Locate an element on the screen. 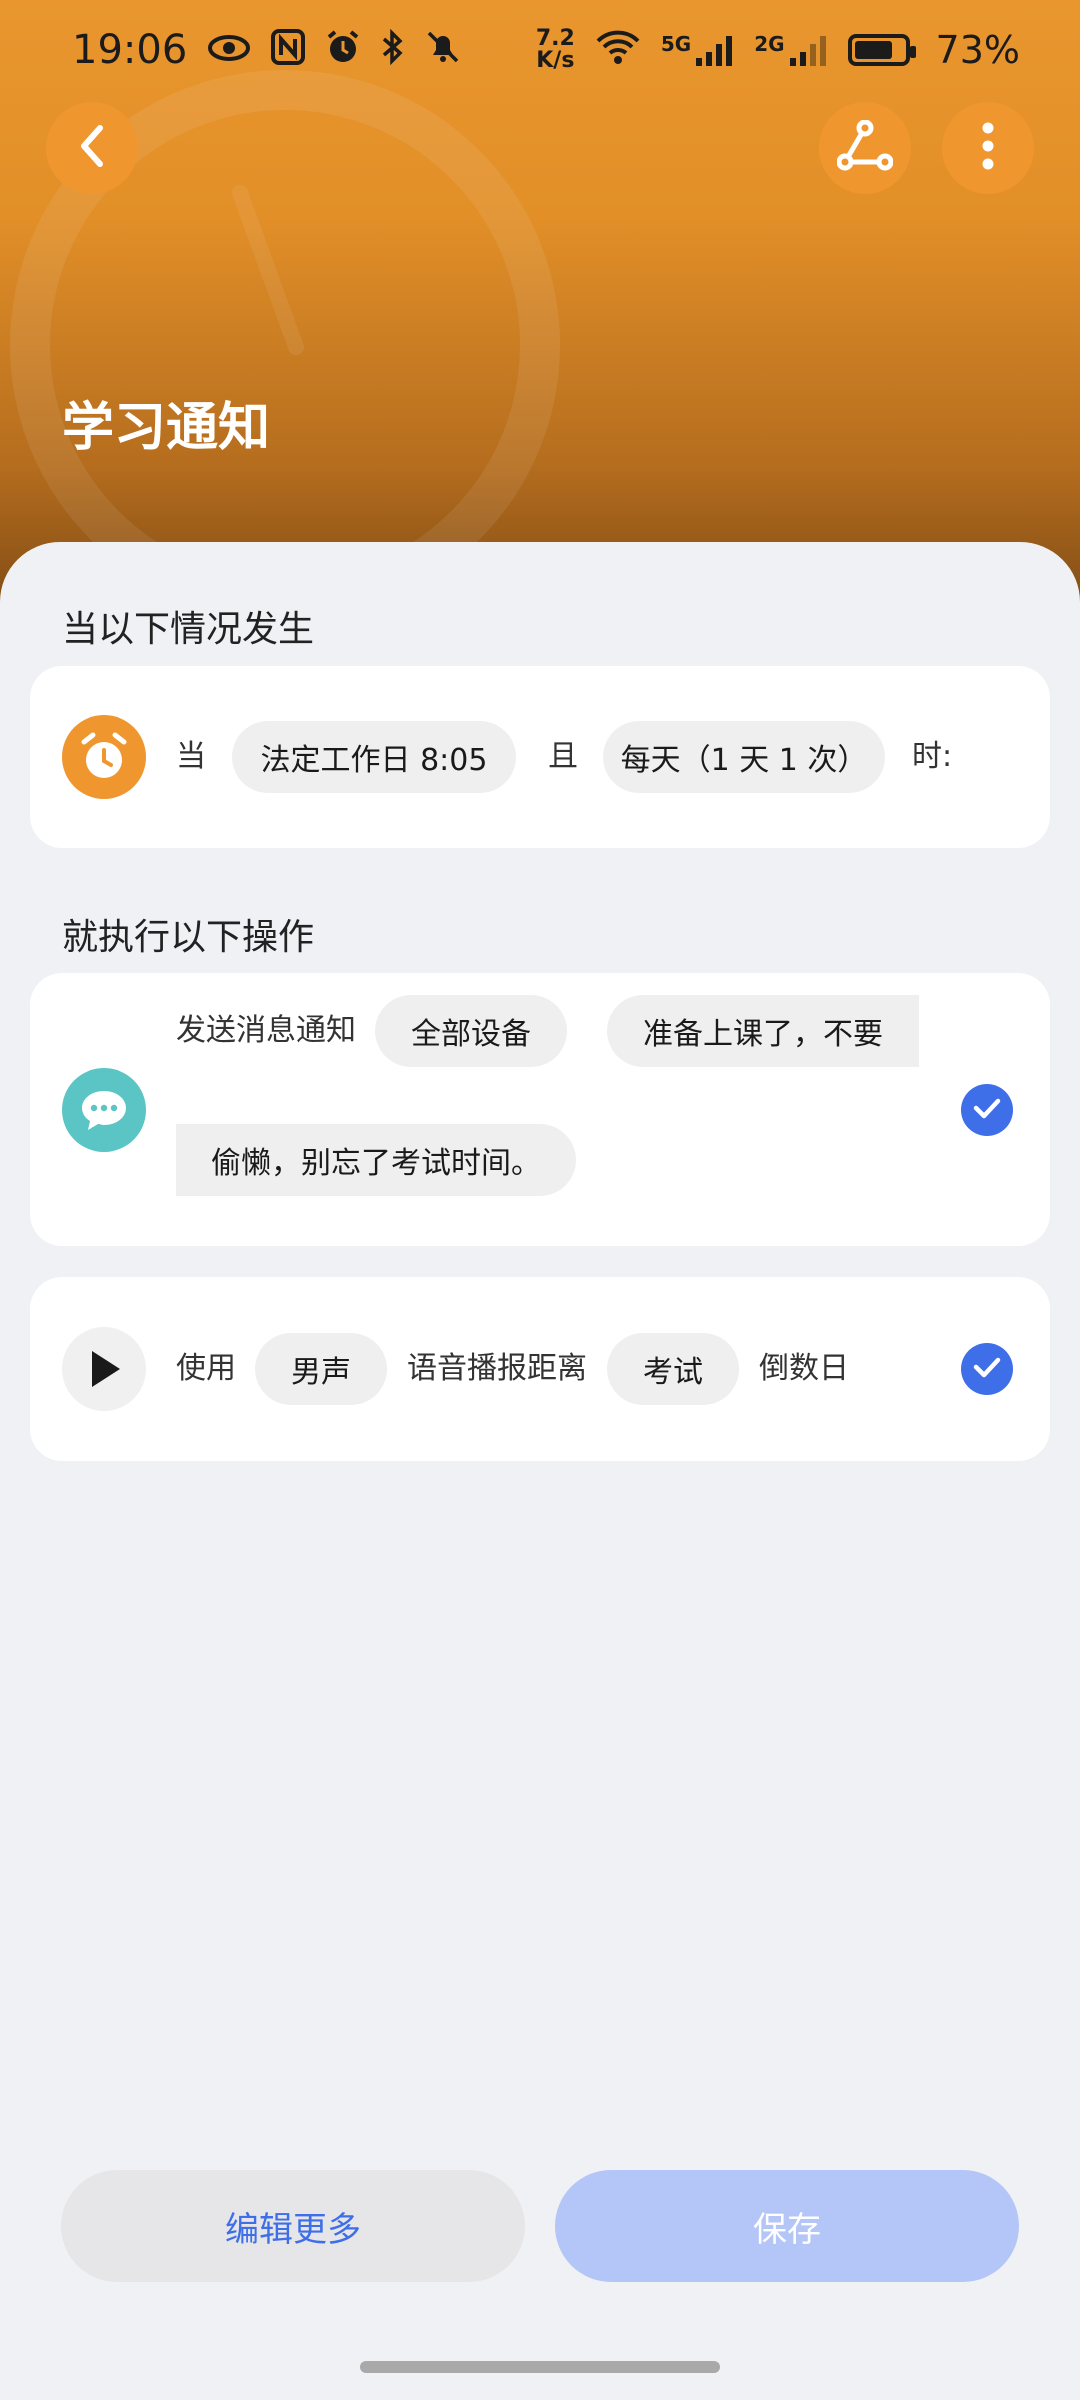 The width and height of the screenshot is (1080, 2400). trigger-section-label: 当以下情况发生 is located at coordinates (188, 629).